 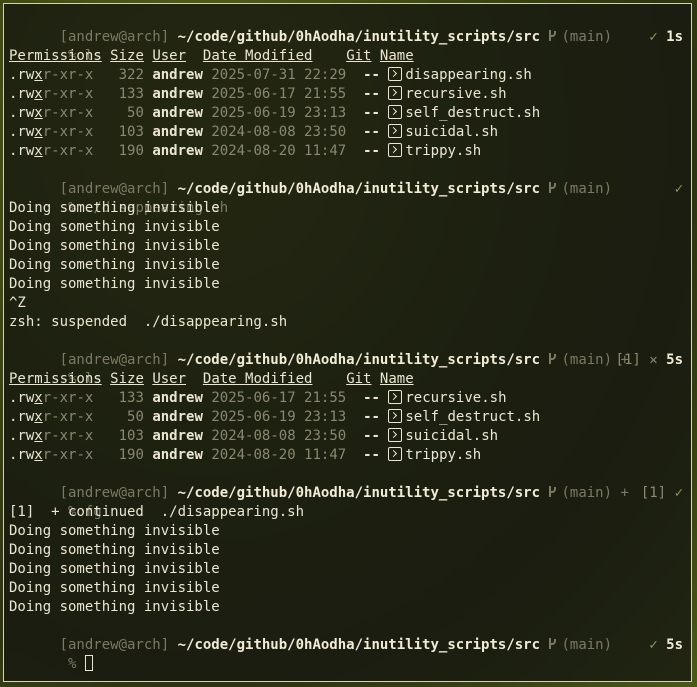 I want to click on command-line: % ls ✓ 1s, so click(x=346, y=46).